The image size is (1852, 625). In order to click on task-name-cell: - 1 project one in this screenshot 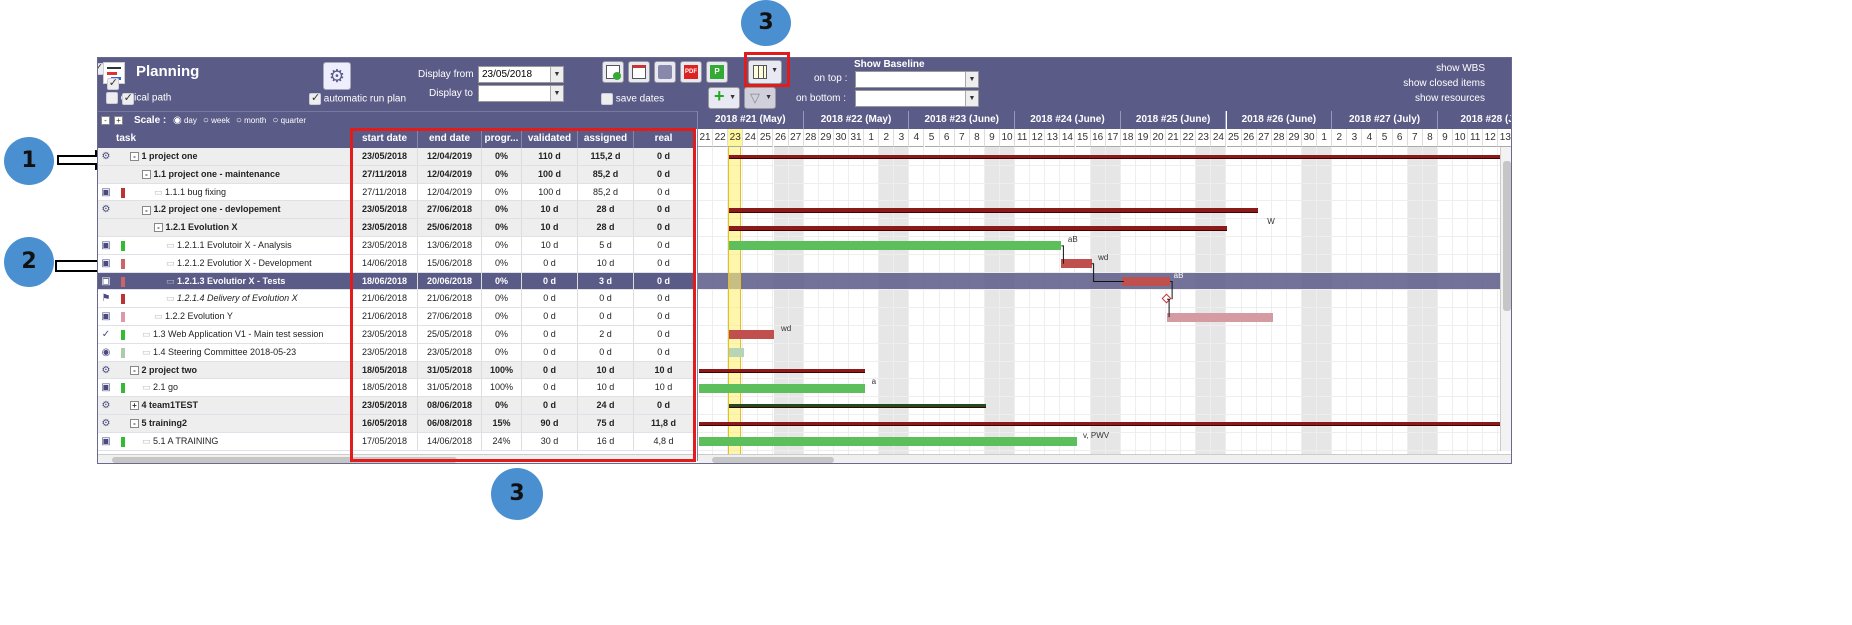, I will do `click(240, 156)`.